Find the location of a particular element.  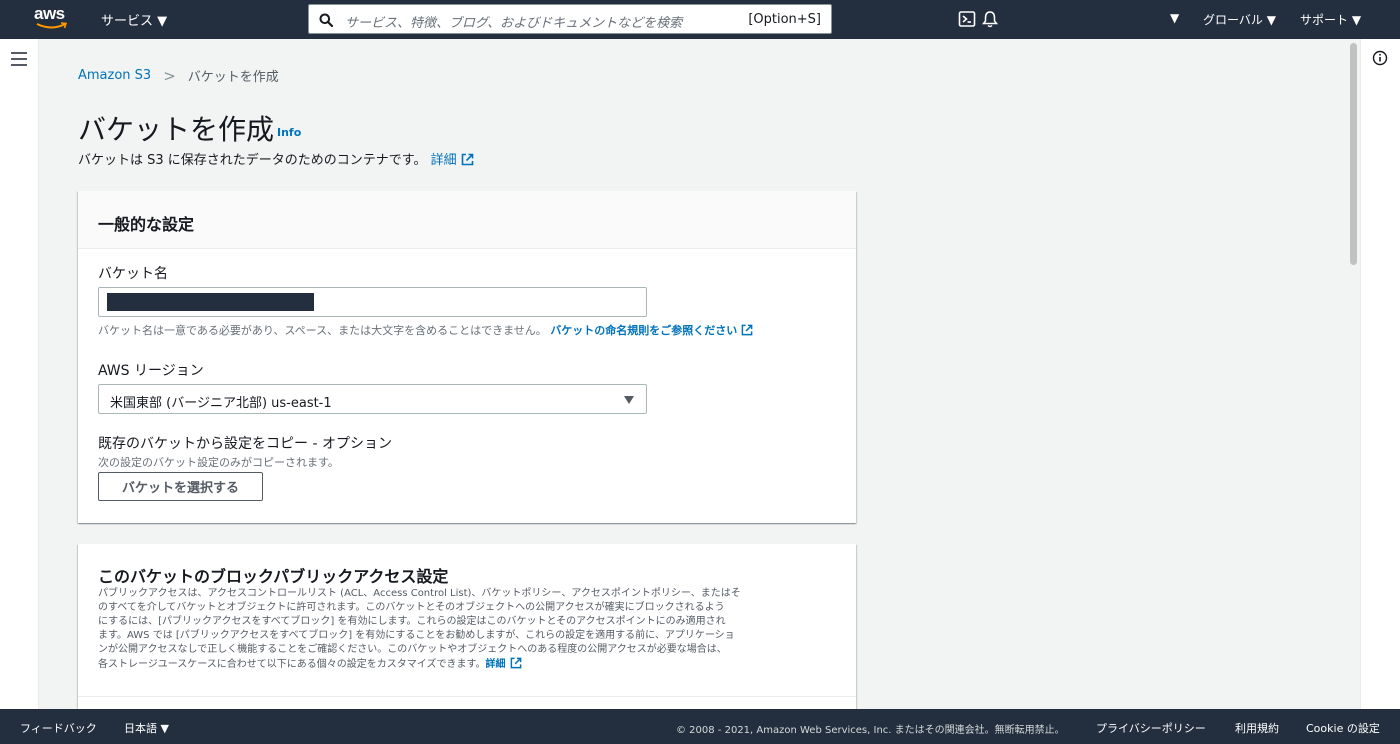

general-configuration-heading: 一般的な設定 is located at coordinates (146, 224).